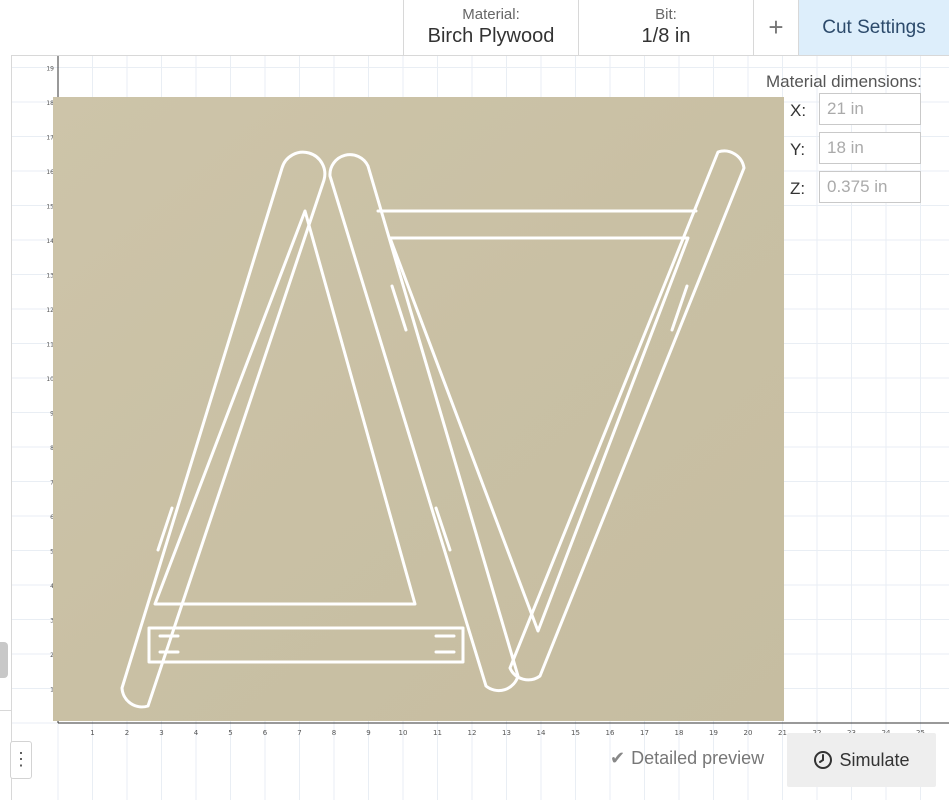  What do you see at coordinates (334, 733) in the screenshot?
I see `x-ruler-tick: 8` at bounding box center [334, 733].